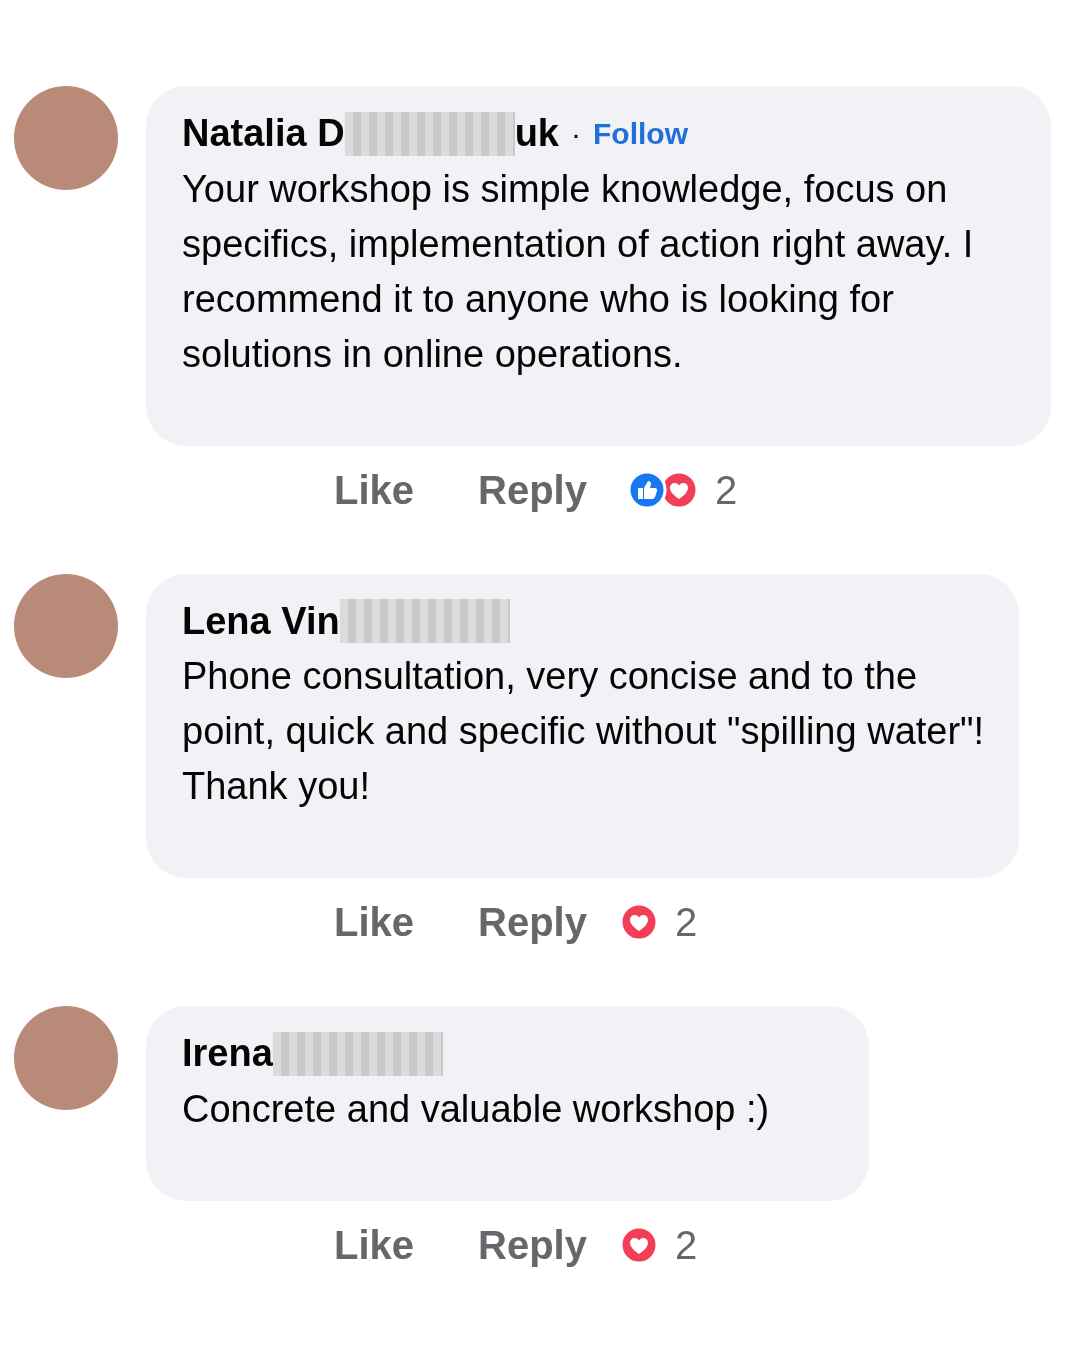 The image size is (1080, 1350). What do you see at coordinates (578, 271) in the screenshot?
I see `comment-text: Your workshop is simple knowledge, focus on specifics, implementation of action right away. I recommend it to anyone who is looking for solutions in online operations.` at bounding box center [578, 271].